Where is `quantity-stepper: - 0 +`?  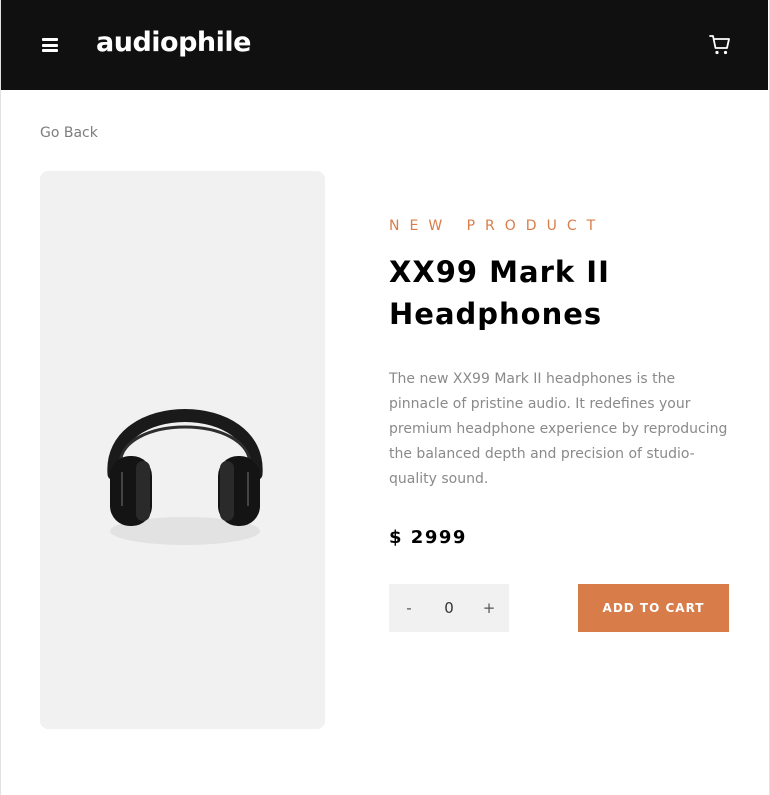
quantity-stepper: - 0 + is located at coordinates (449, 608).